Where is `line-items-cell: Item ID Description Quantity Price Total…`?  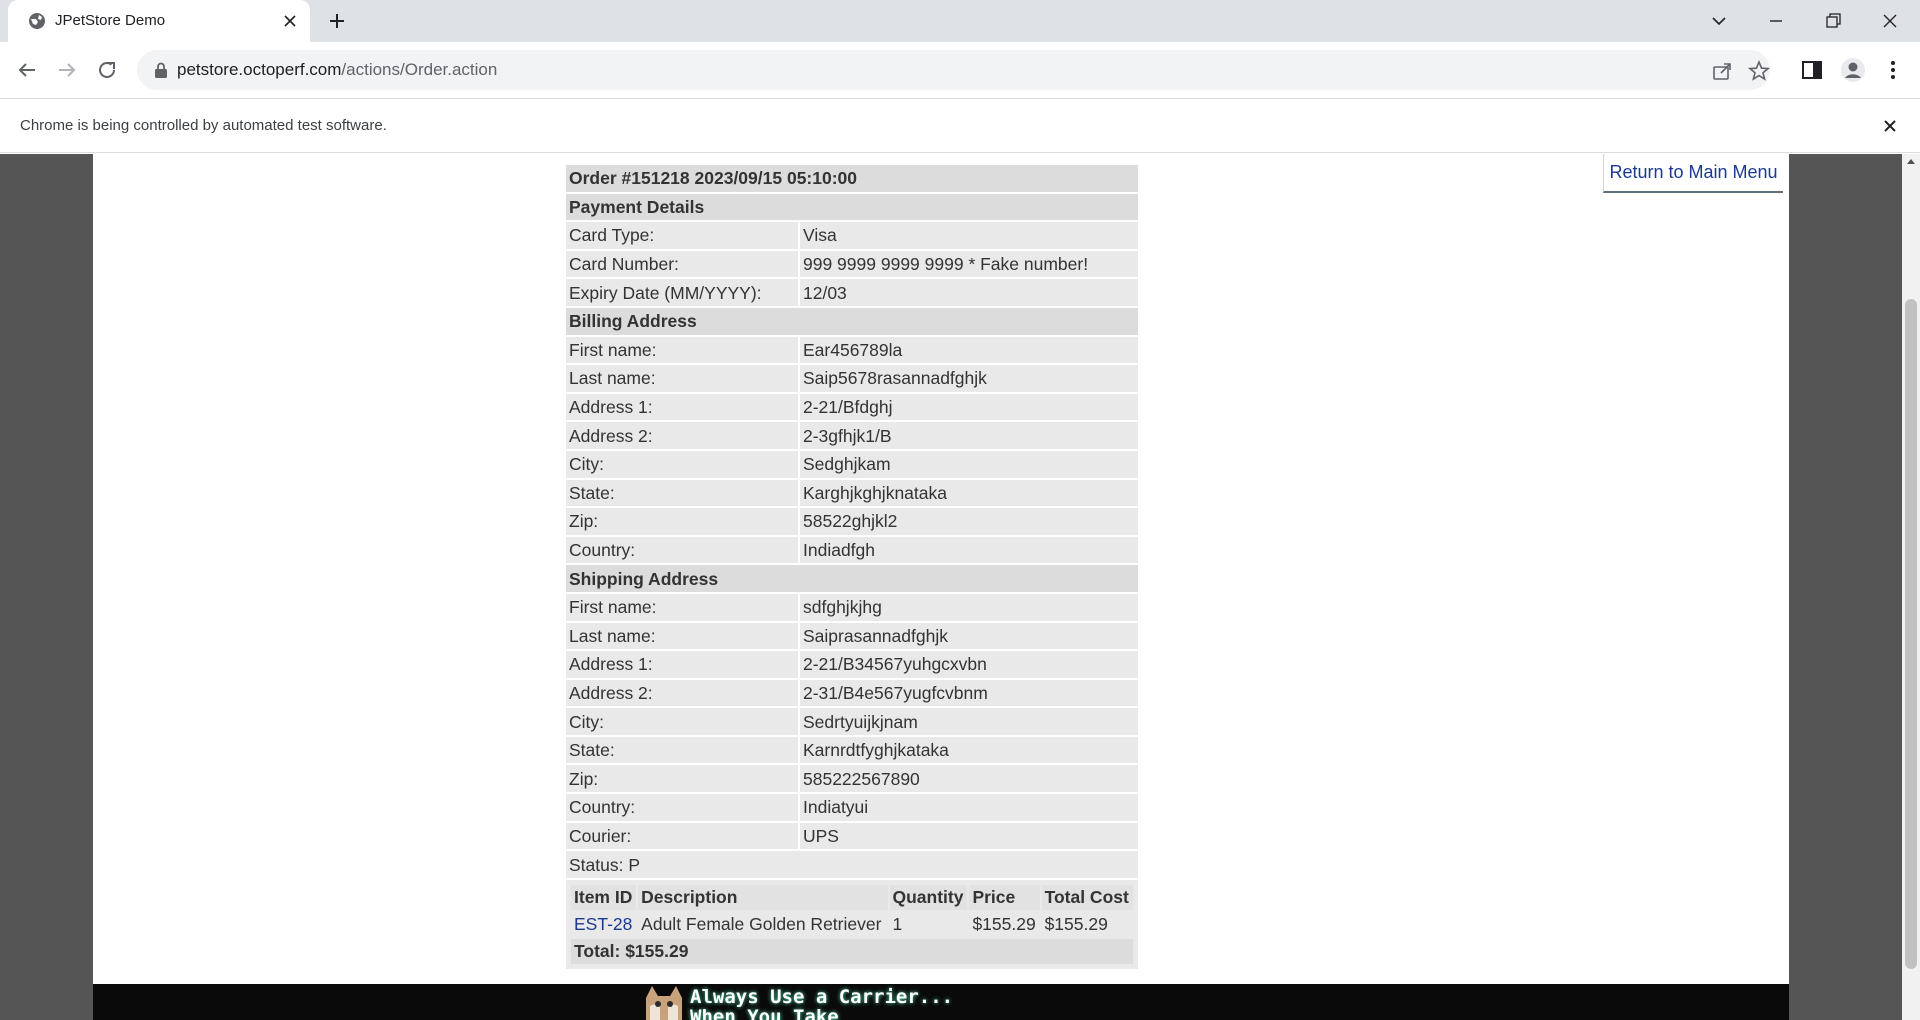 line-items-cell: Item ID Description Quantity Price Total… is located at coordinates (852, 924).